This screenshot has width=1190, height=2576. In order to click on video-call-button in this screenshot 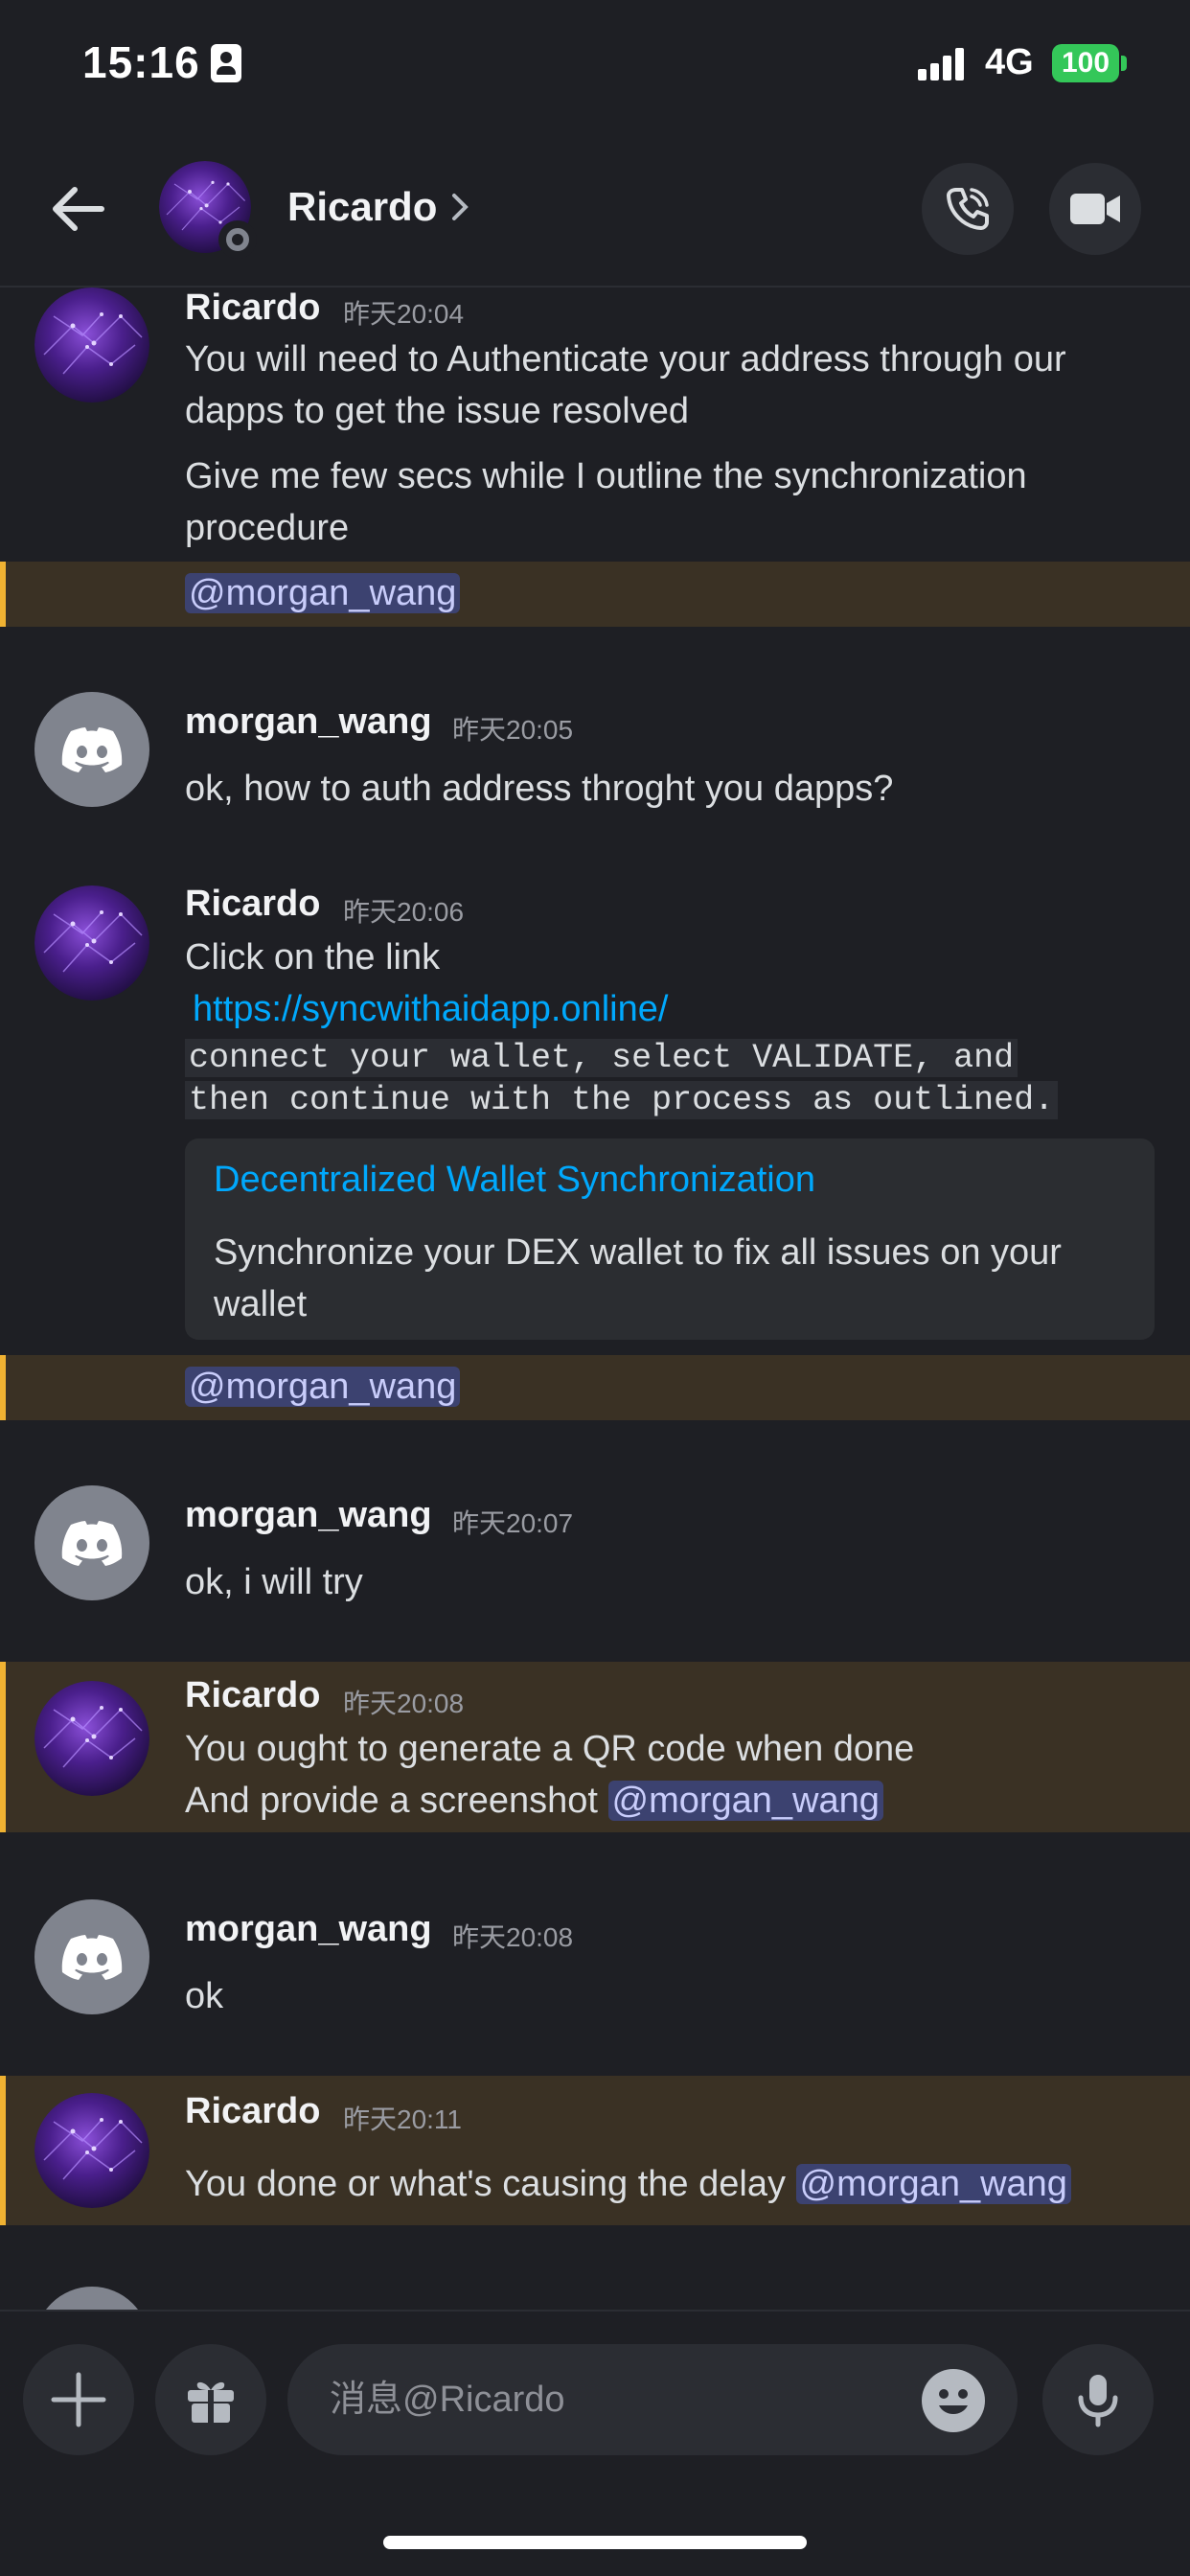, I will do `click(1095, 209)`.